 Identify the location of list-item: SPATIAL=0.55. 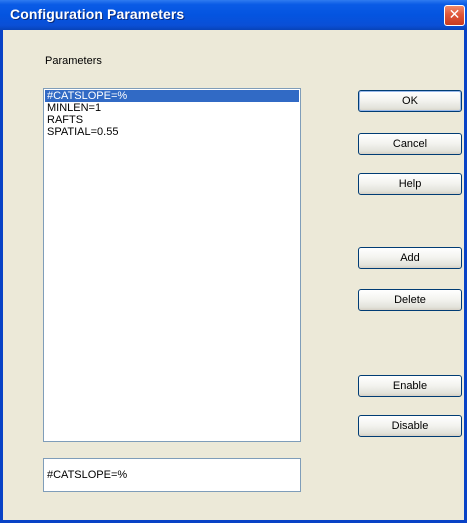
(172, 132).